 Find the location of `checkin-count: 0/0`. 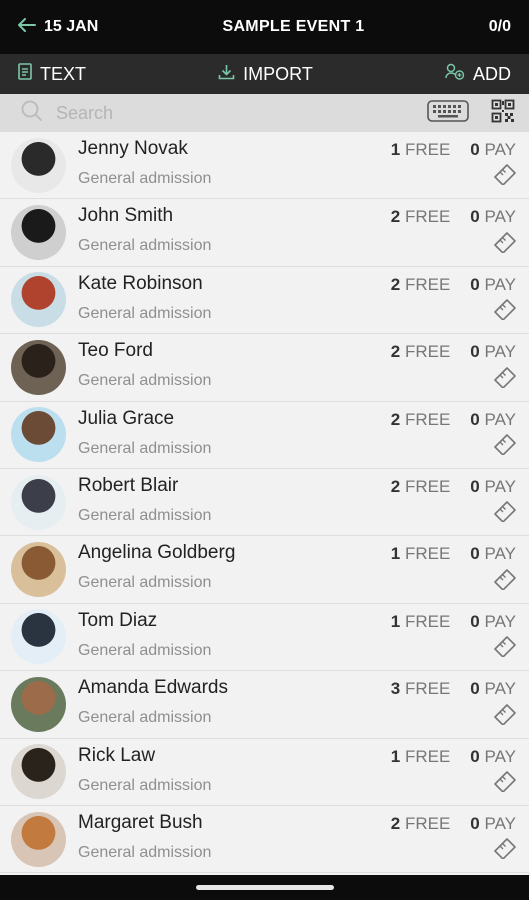

checkin-count: 0/0 is located at coordinates (499, 26).